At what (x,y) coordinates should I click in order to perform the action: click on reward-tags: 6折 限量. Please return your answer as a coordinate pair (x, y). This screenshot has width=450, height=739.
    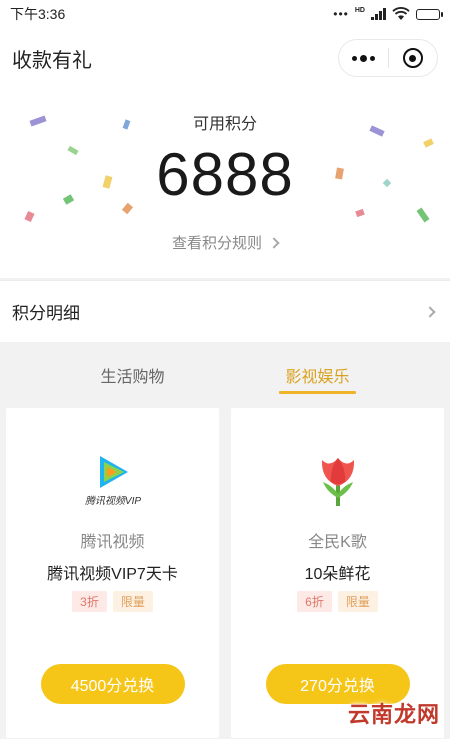
    Looking at the image, I should click on (337, 601).